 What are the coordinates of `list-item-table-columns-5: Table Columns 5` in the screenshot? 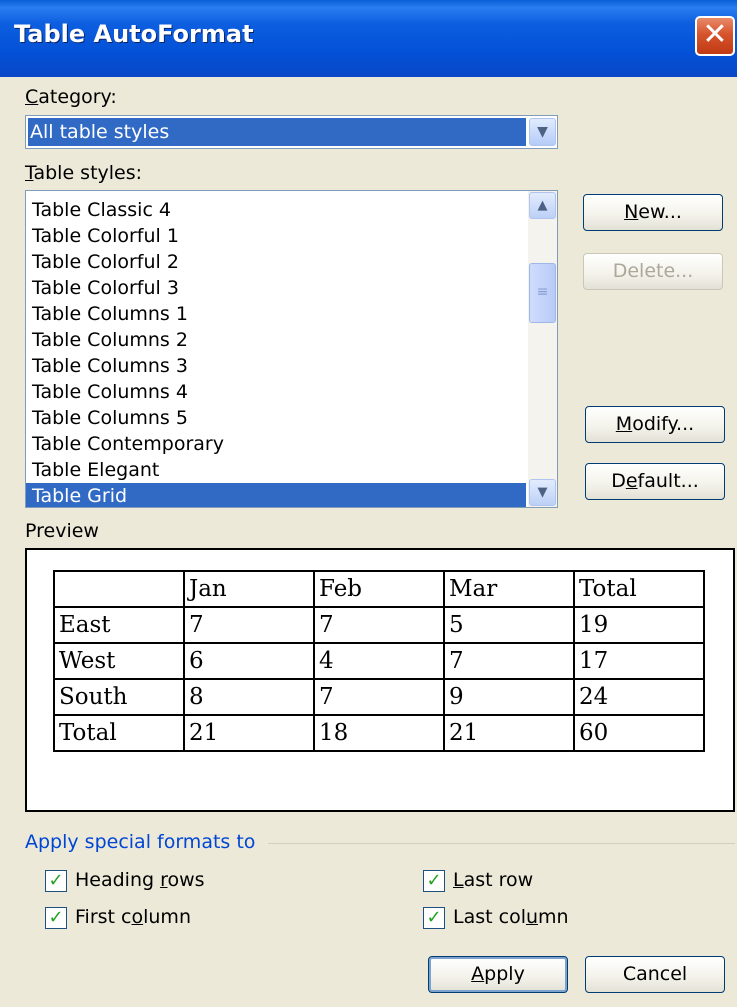 It's located at (276, 418).